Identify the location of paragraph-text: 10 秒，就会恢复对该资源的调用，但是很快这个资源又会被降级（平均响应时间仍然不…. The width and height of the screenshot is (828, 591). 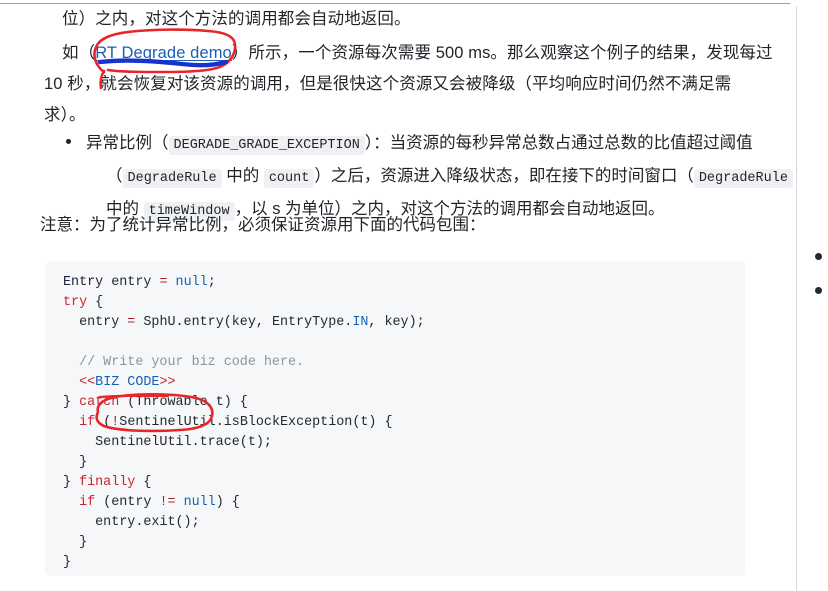
(388, 84).